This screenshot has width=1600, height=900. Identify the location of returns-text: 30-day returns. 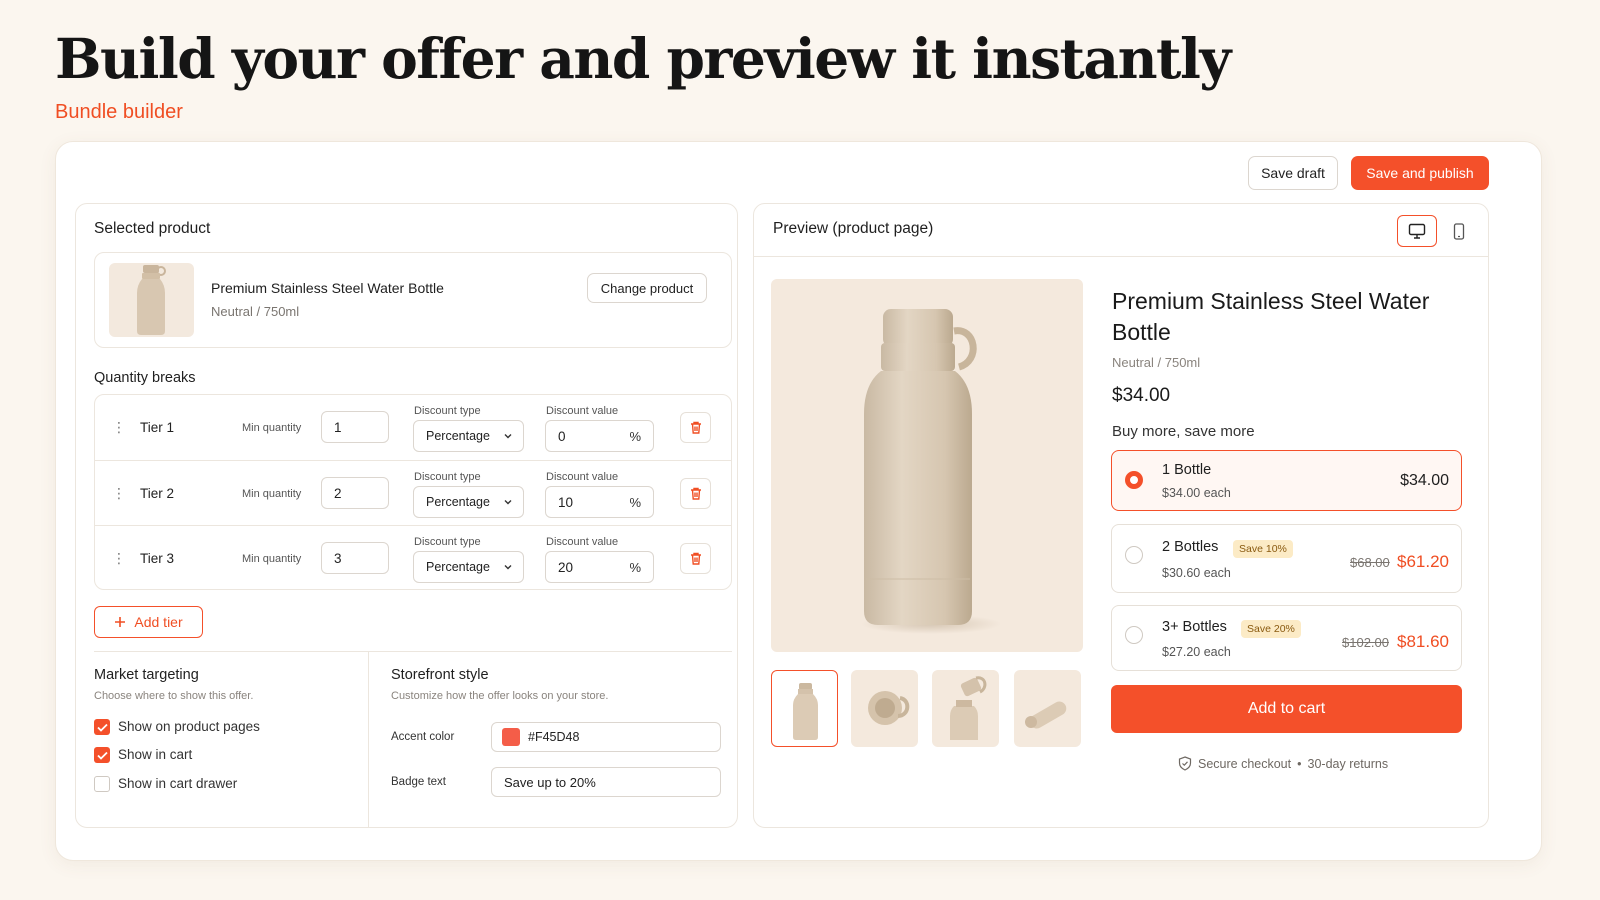
(1348, 763).